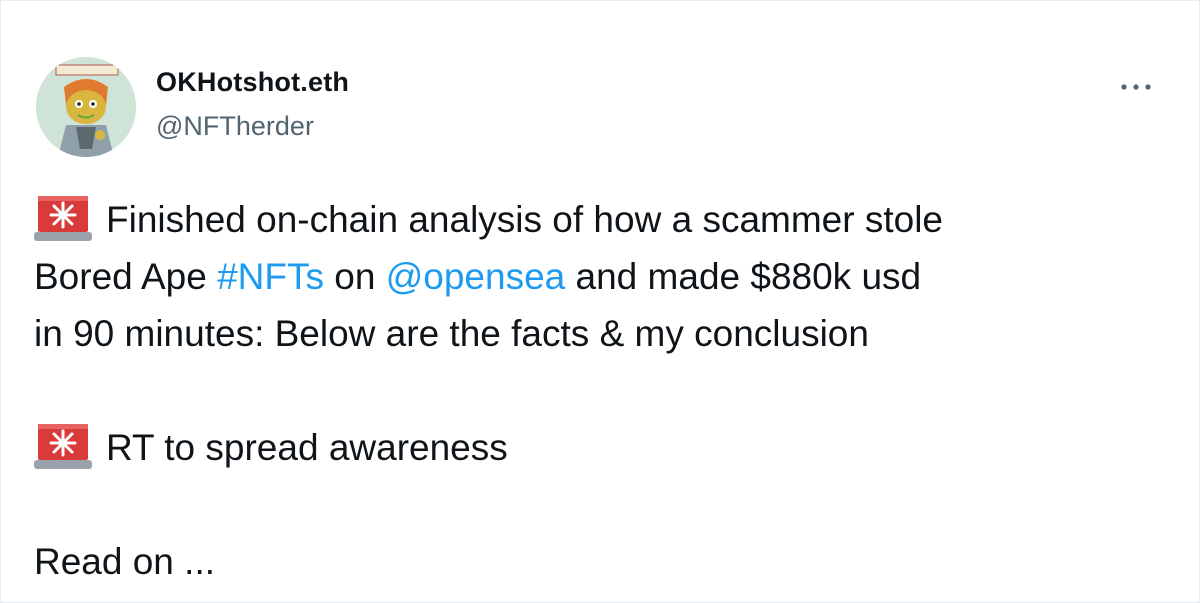 Image resolution: width=1200 pixels, height=603 pixels. I want to click on mention-link: @opensea, so click(476, 276).